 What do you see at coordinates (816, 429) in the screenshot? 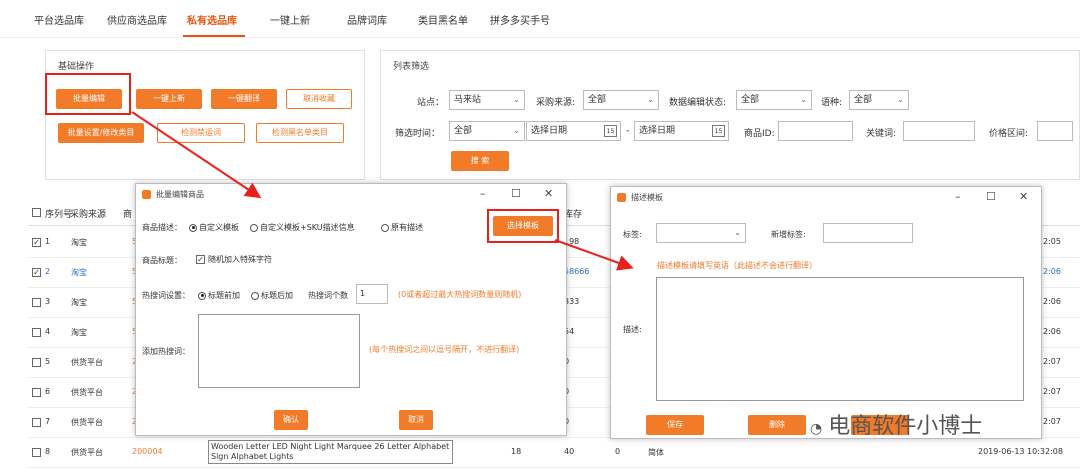
I see `wechat-icon: ◔` at bounding box center [816, 429].